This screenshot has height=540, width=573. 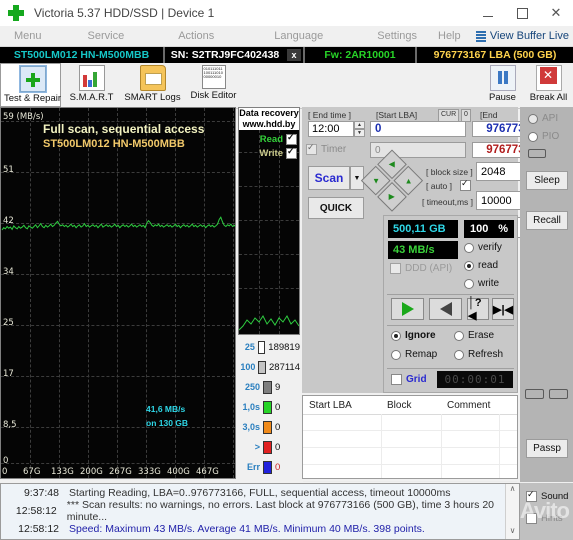 I want to click on start-lba-input: 0, so click(x=418, y=129).